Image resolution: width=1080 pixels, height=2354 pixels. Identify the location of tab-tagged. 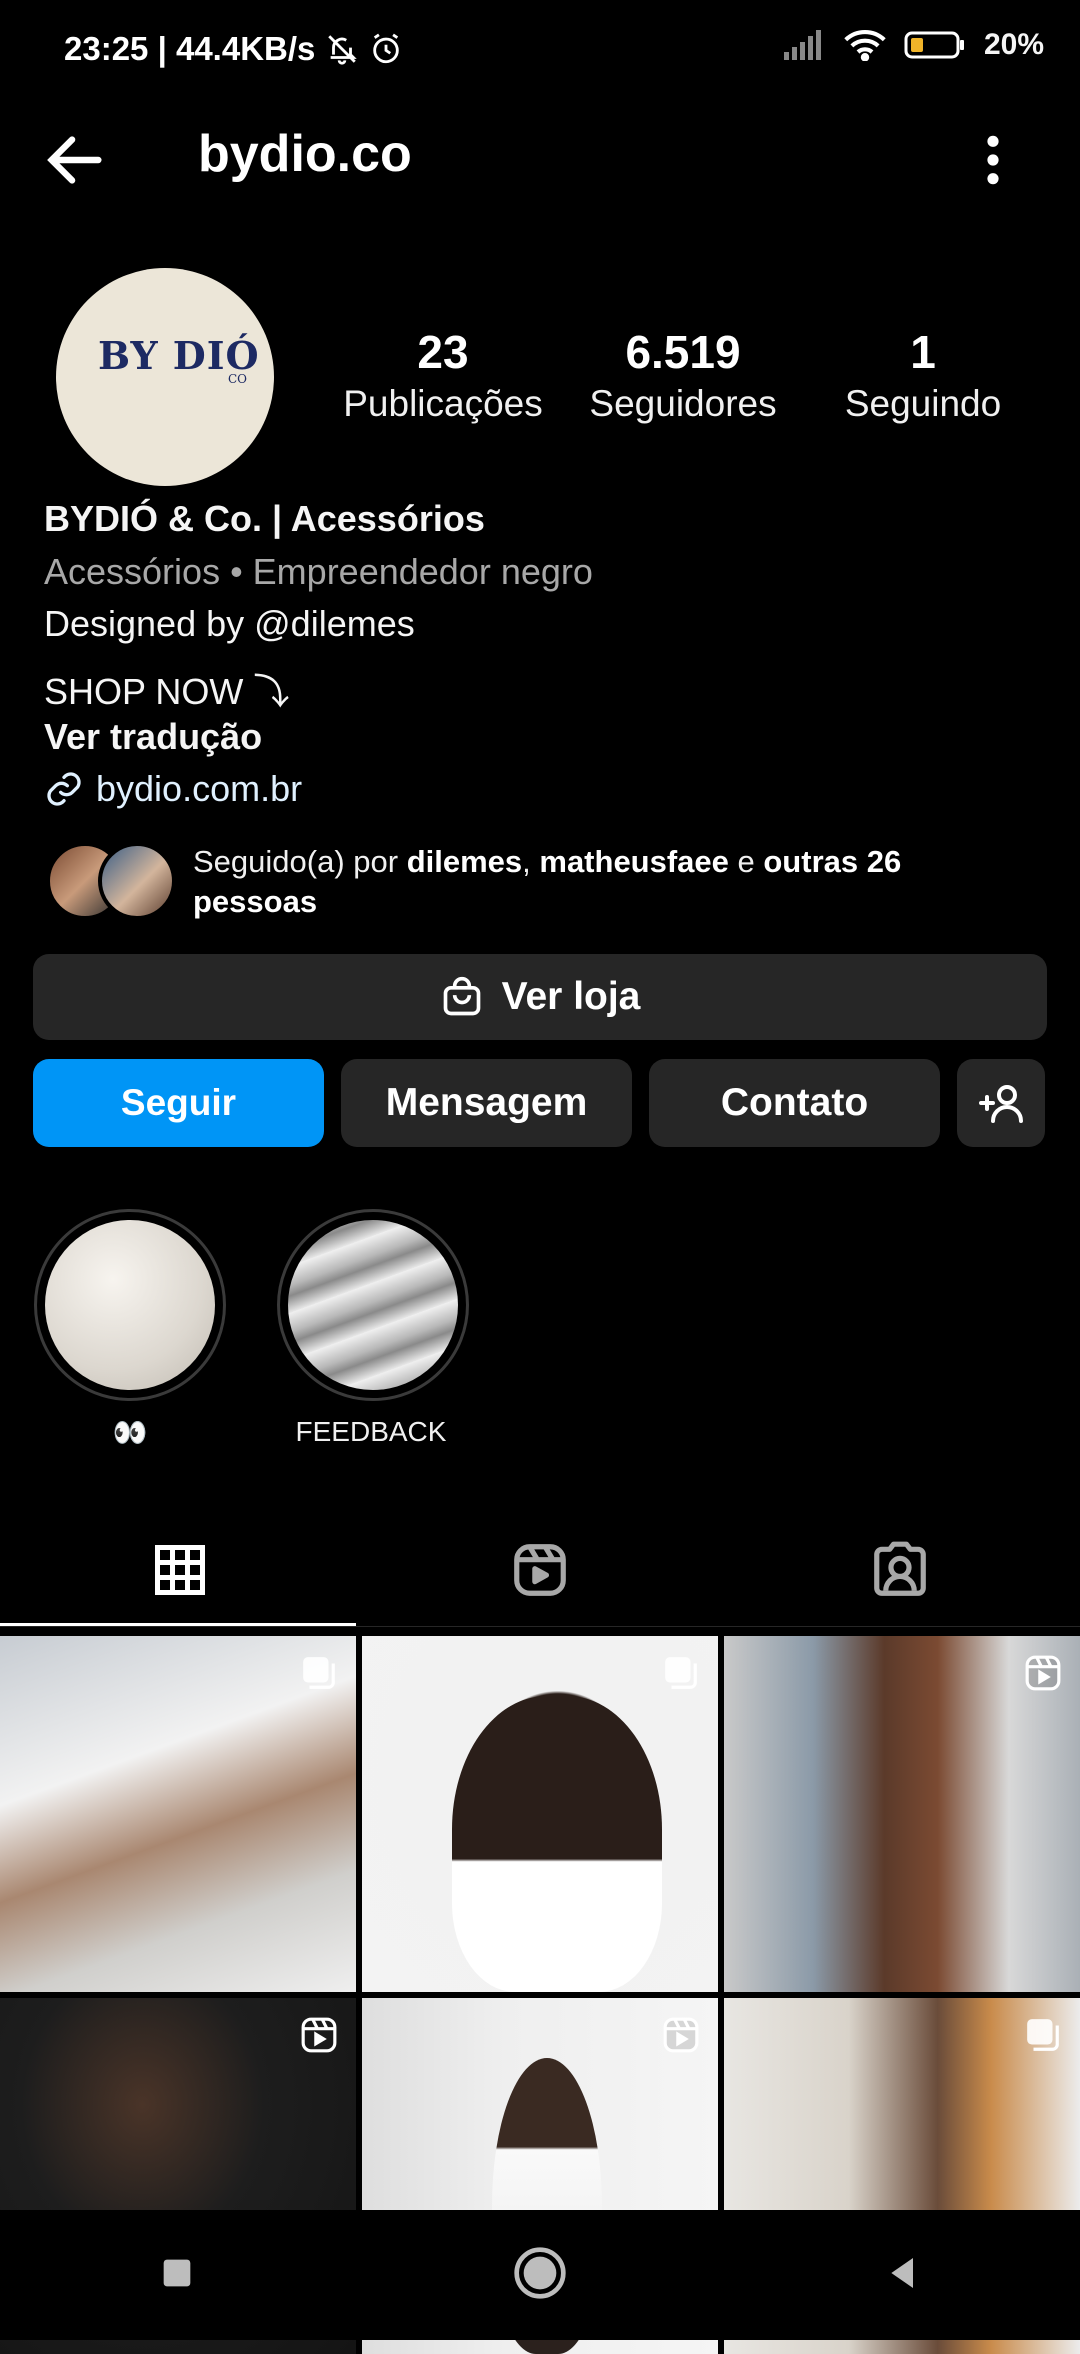
(900, 1570).